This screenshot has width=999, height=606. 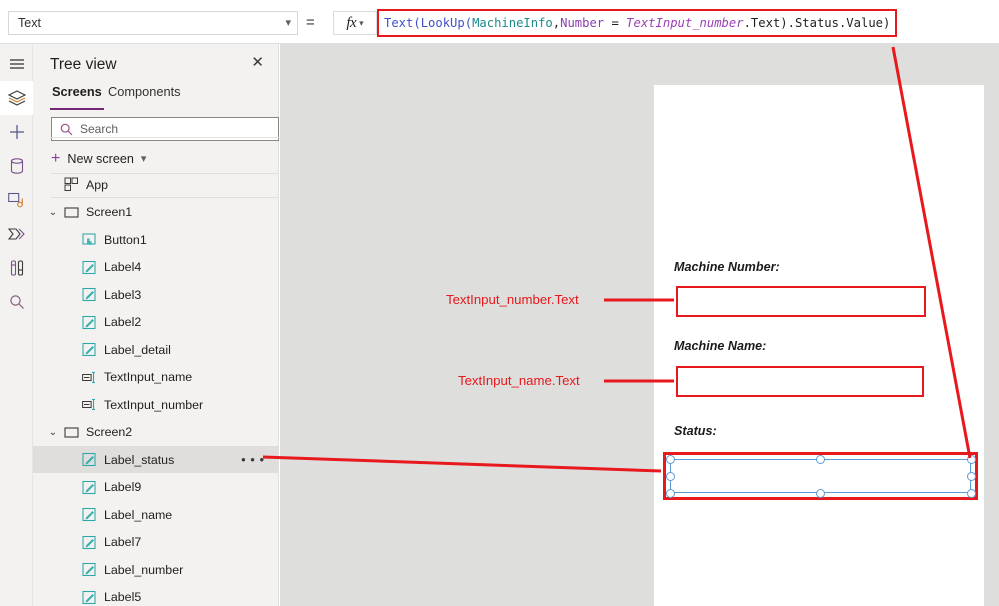 What do you see at coordinates (16, 98) in the screenshot?
I see `tree-view-icon` at bounding box center [16, 98].